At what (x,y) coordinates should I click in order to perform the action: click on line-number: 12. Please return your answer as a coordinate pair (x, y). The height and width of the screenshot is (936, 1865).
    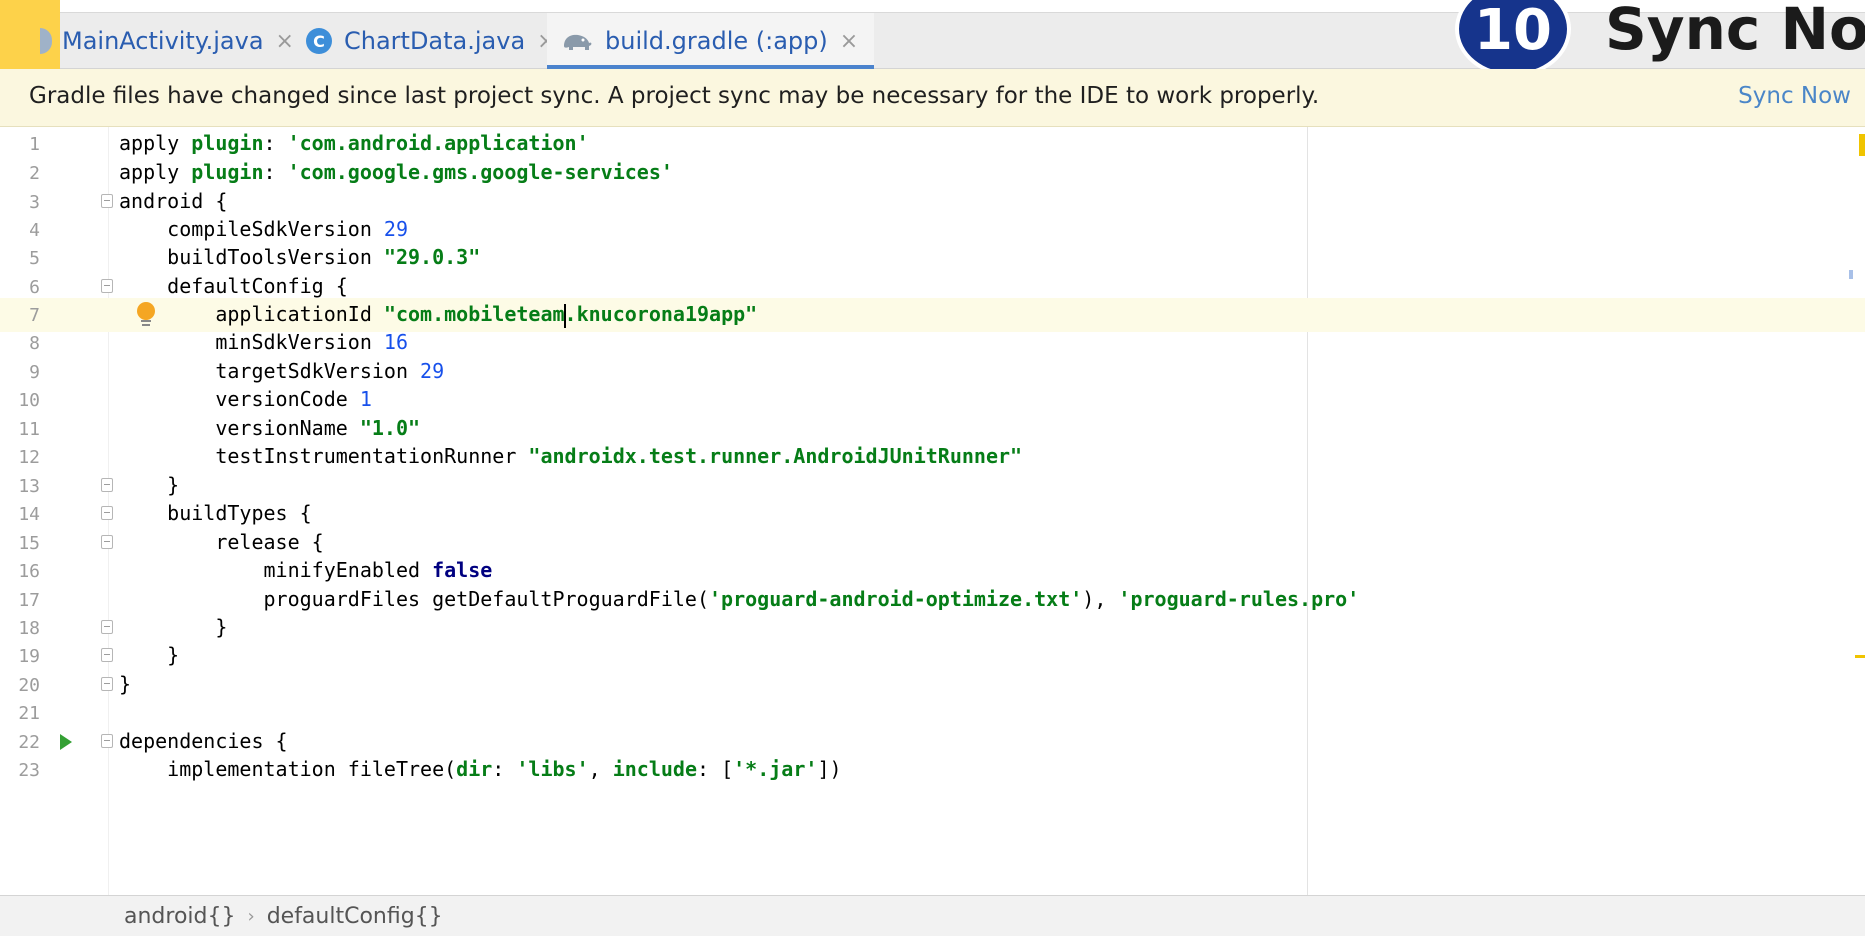
    Looking at the image, I should click on (29, 457).